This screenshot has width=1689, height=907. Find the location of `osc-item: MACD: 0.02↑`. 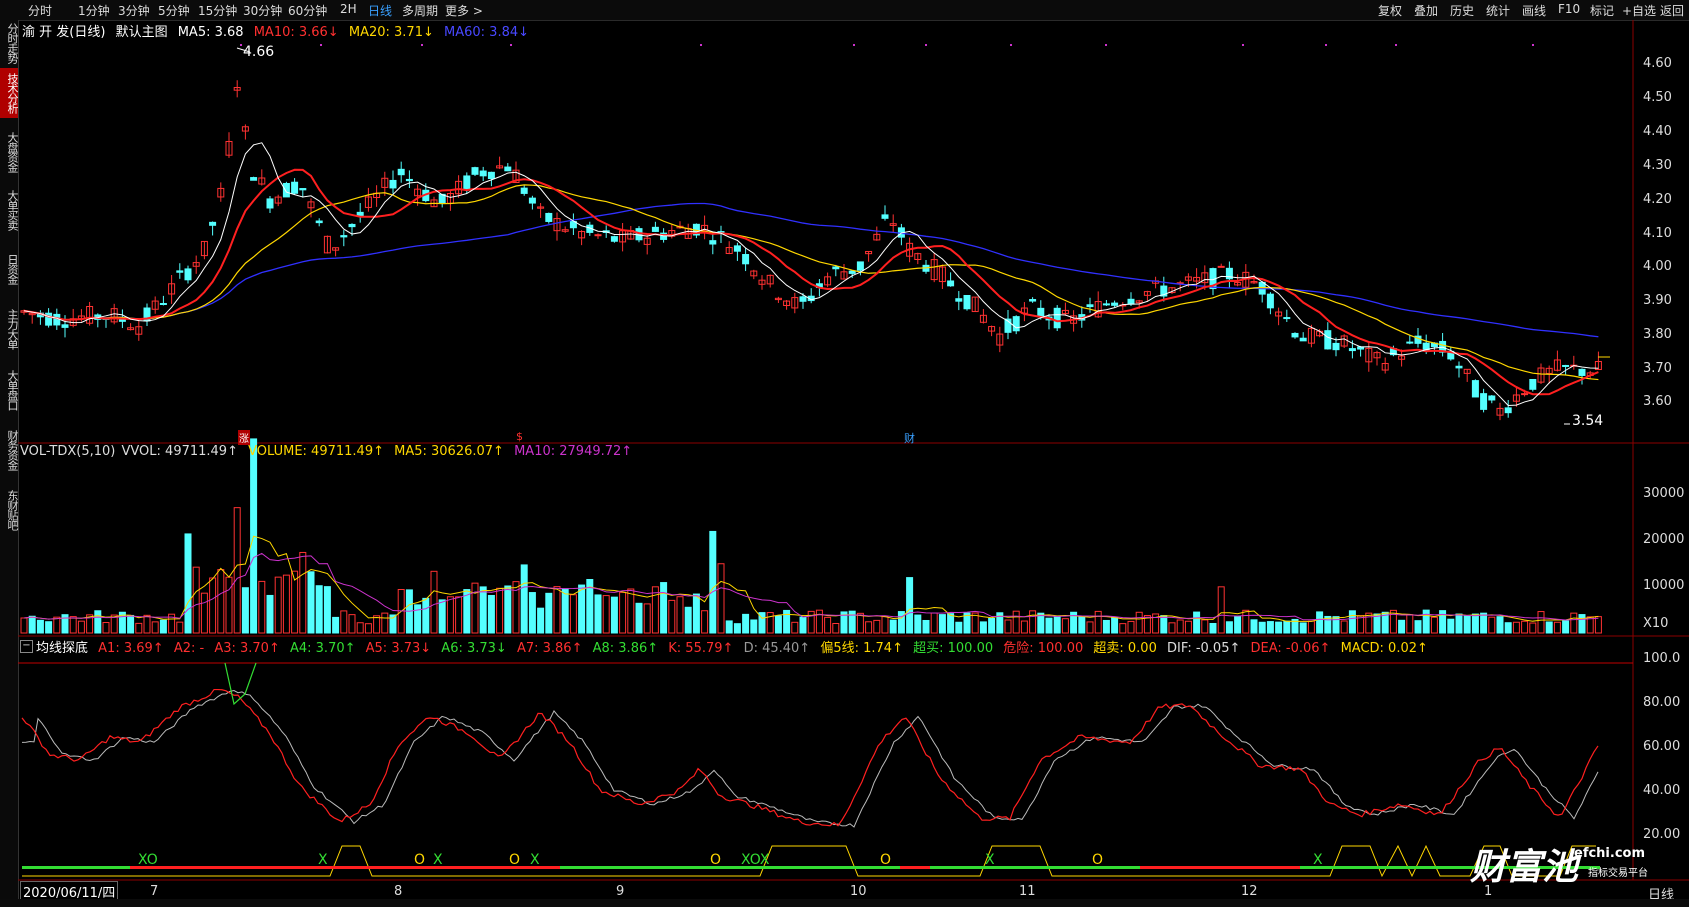

osc-item: MACD: 0.02↑ is located at coordinates (1384, 648).